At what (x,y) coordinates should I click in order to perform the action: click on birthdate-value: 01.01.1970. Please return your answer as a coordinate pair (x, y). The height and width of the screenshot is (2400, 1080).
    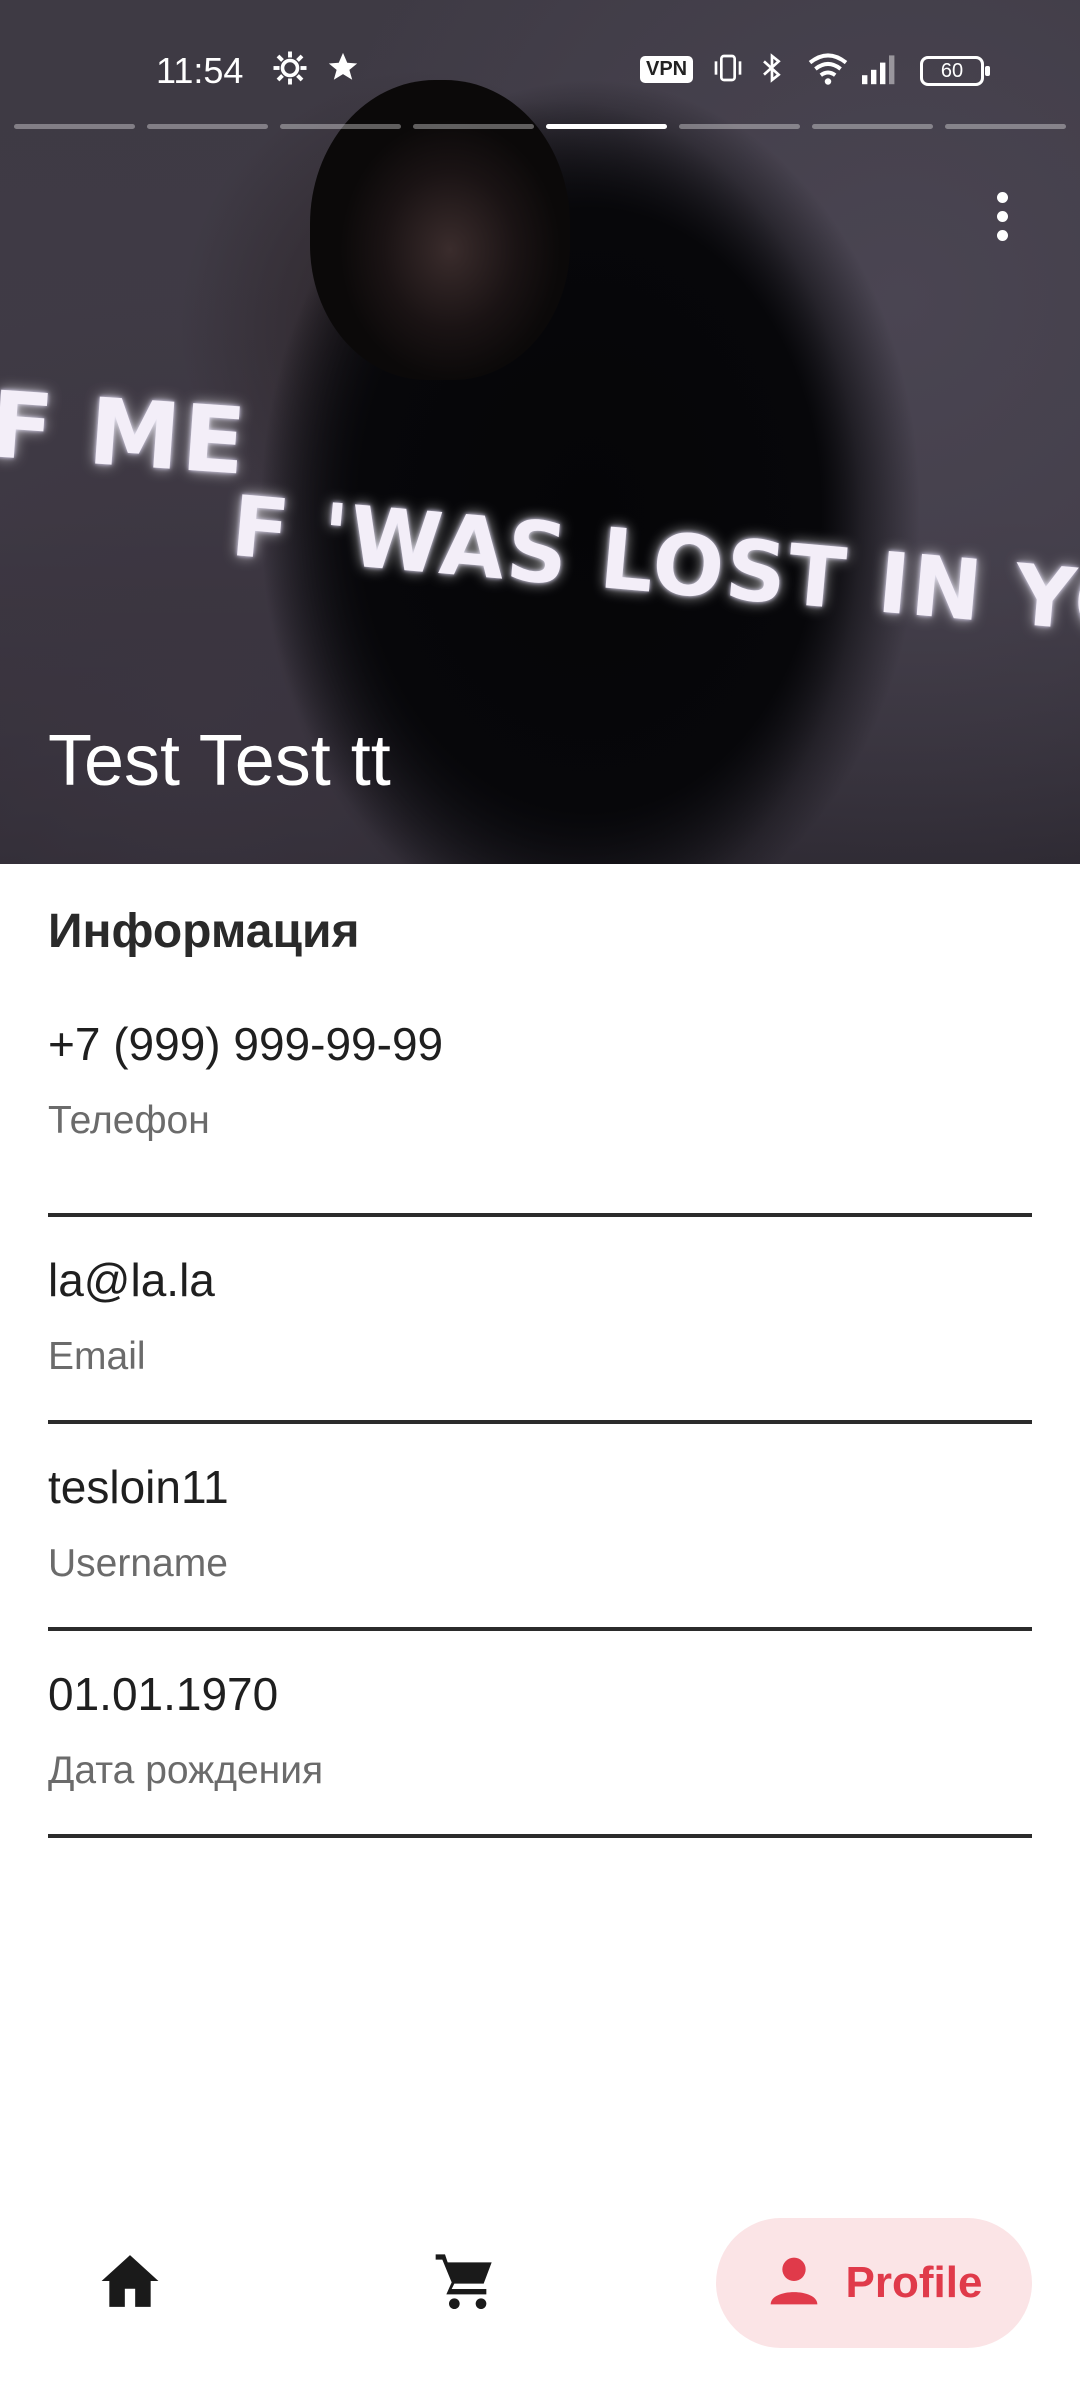
    Looking at the image, I should click on (163, 1694).